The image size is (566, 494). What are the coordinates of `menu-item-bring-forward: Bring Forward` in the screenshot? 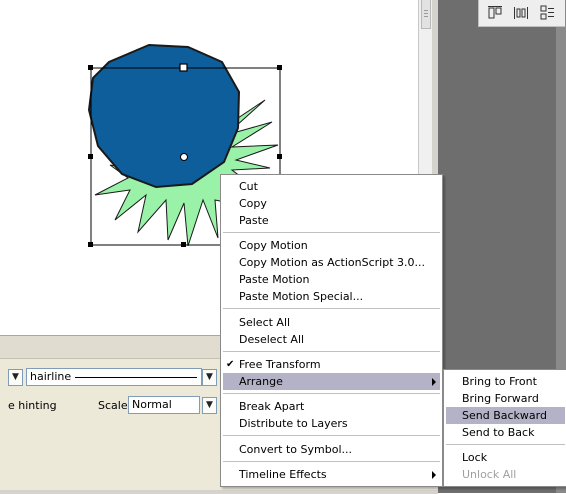 It's located at (505, 398).